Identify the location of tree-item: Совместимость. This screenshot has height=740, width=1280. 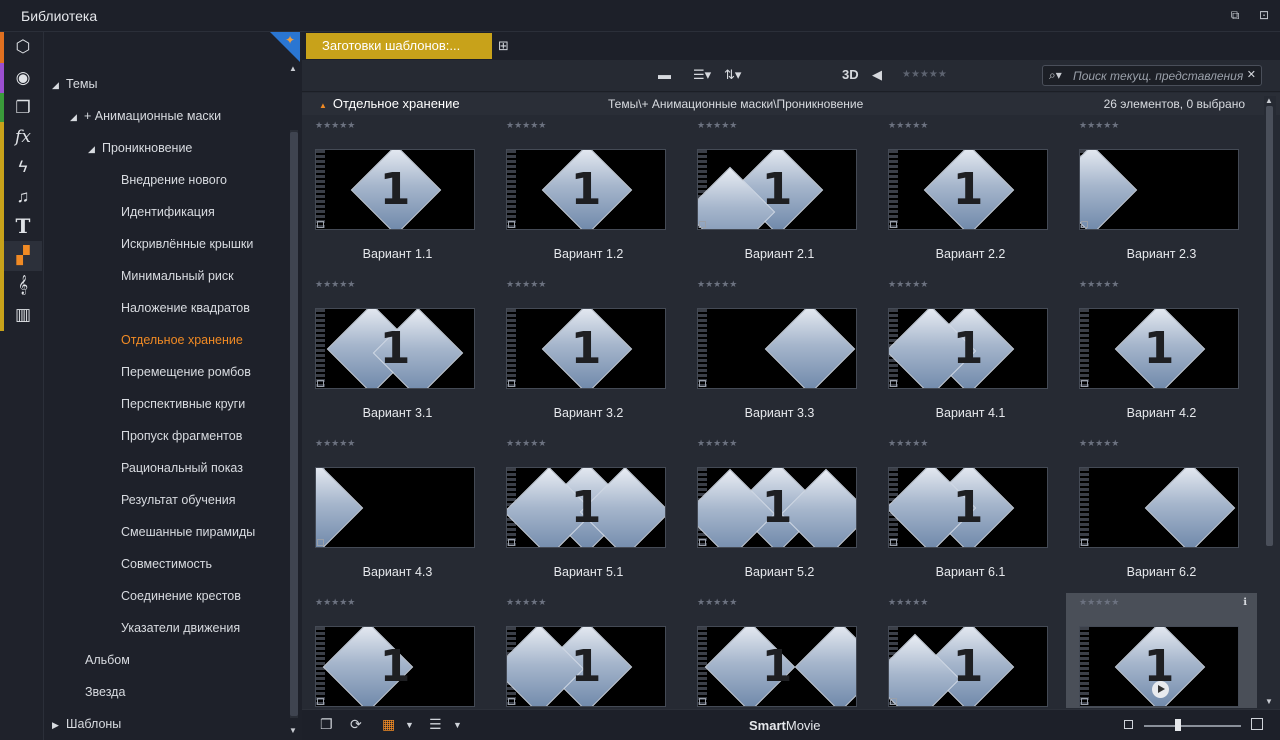
(166, 564).